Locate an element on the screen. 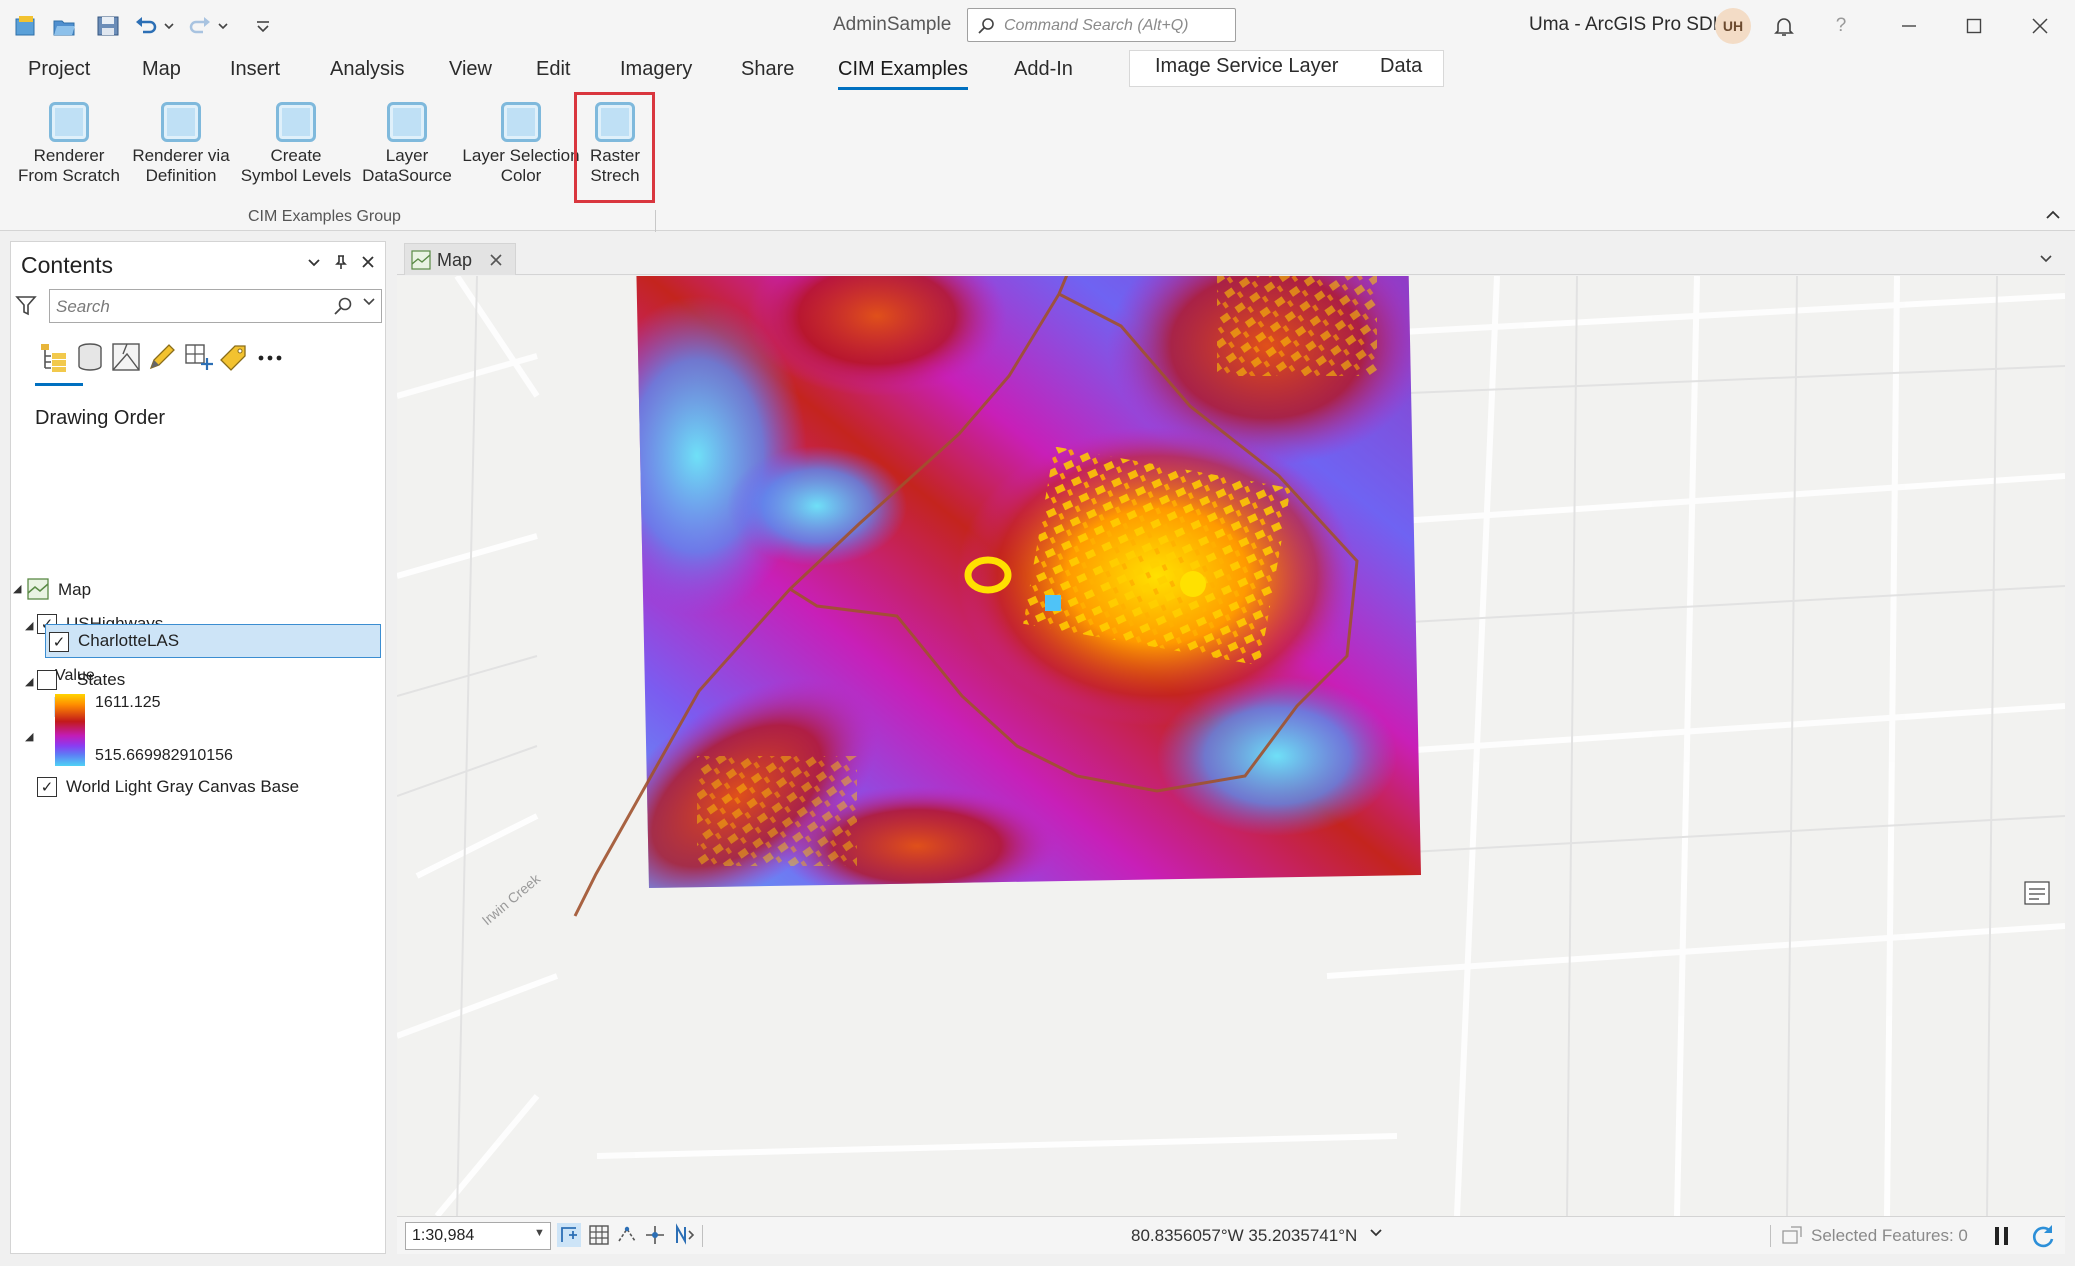 The image size is (2075, 1266). button-label-line1: Renderer via is located at coordinates (181, 155).